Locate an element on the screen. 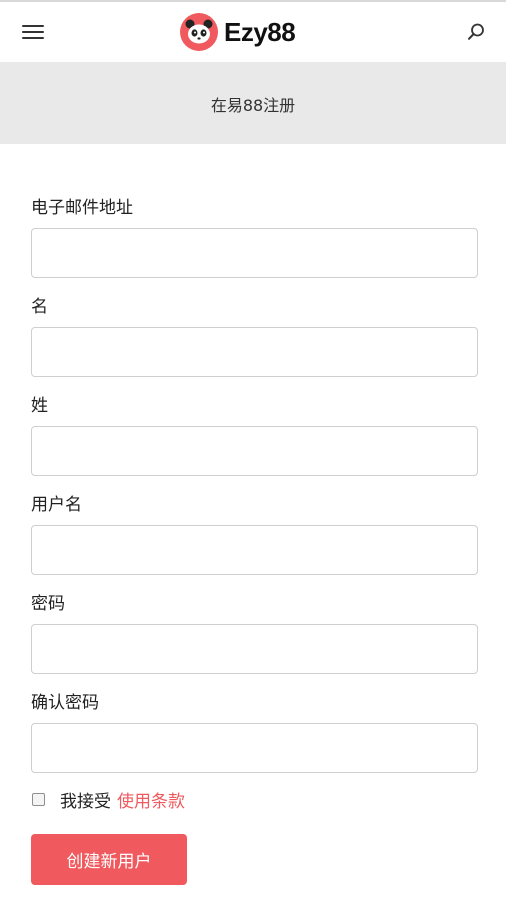 The height and width of the screenshot is (900, 506). terms-row: 我接受 使用条款 is located at coordinates (254, 799).